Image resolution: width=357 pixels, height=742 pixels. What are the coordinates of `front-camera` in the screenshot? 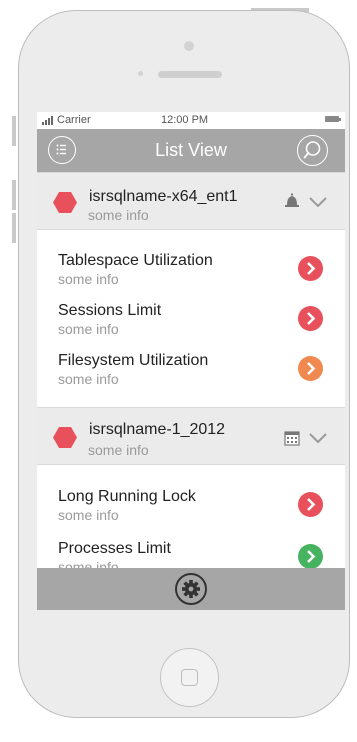 It's located at (189, 46).